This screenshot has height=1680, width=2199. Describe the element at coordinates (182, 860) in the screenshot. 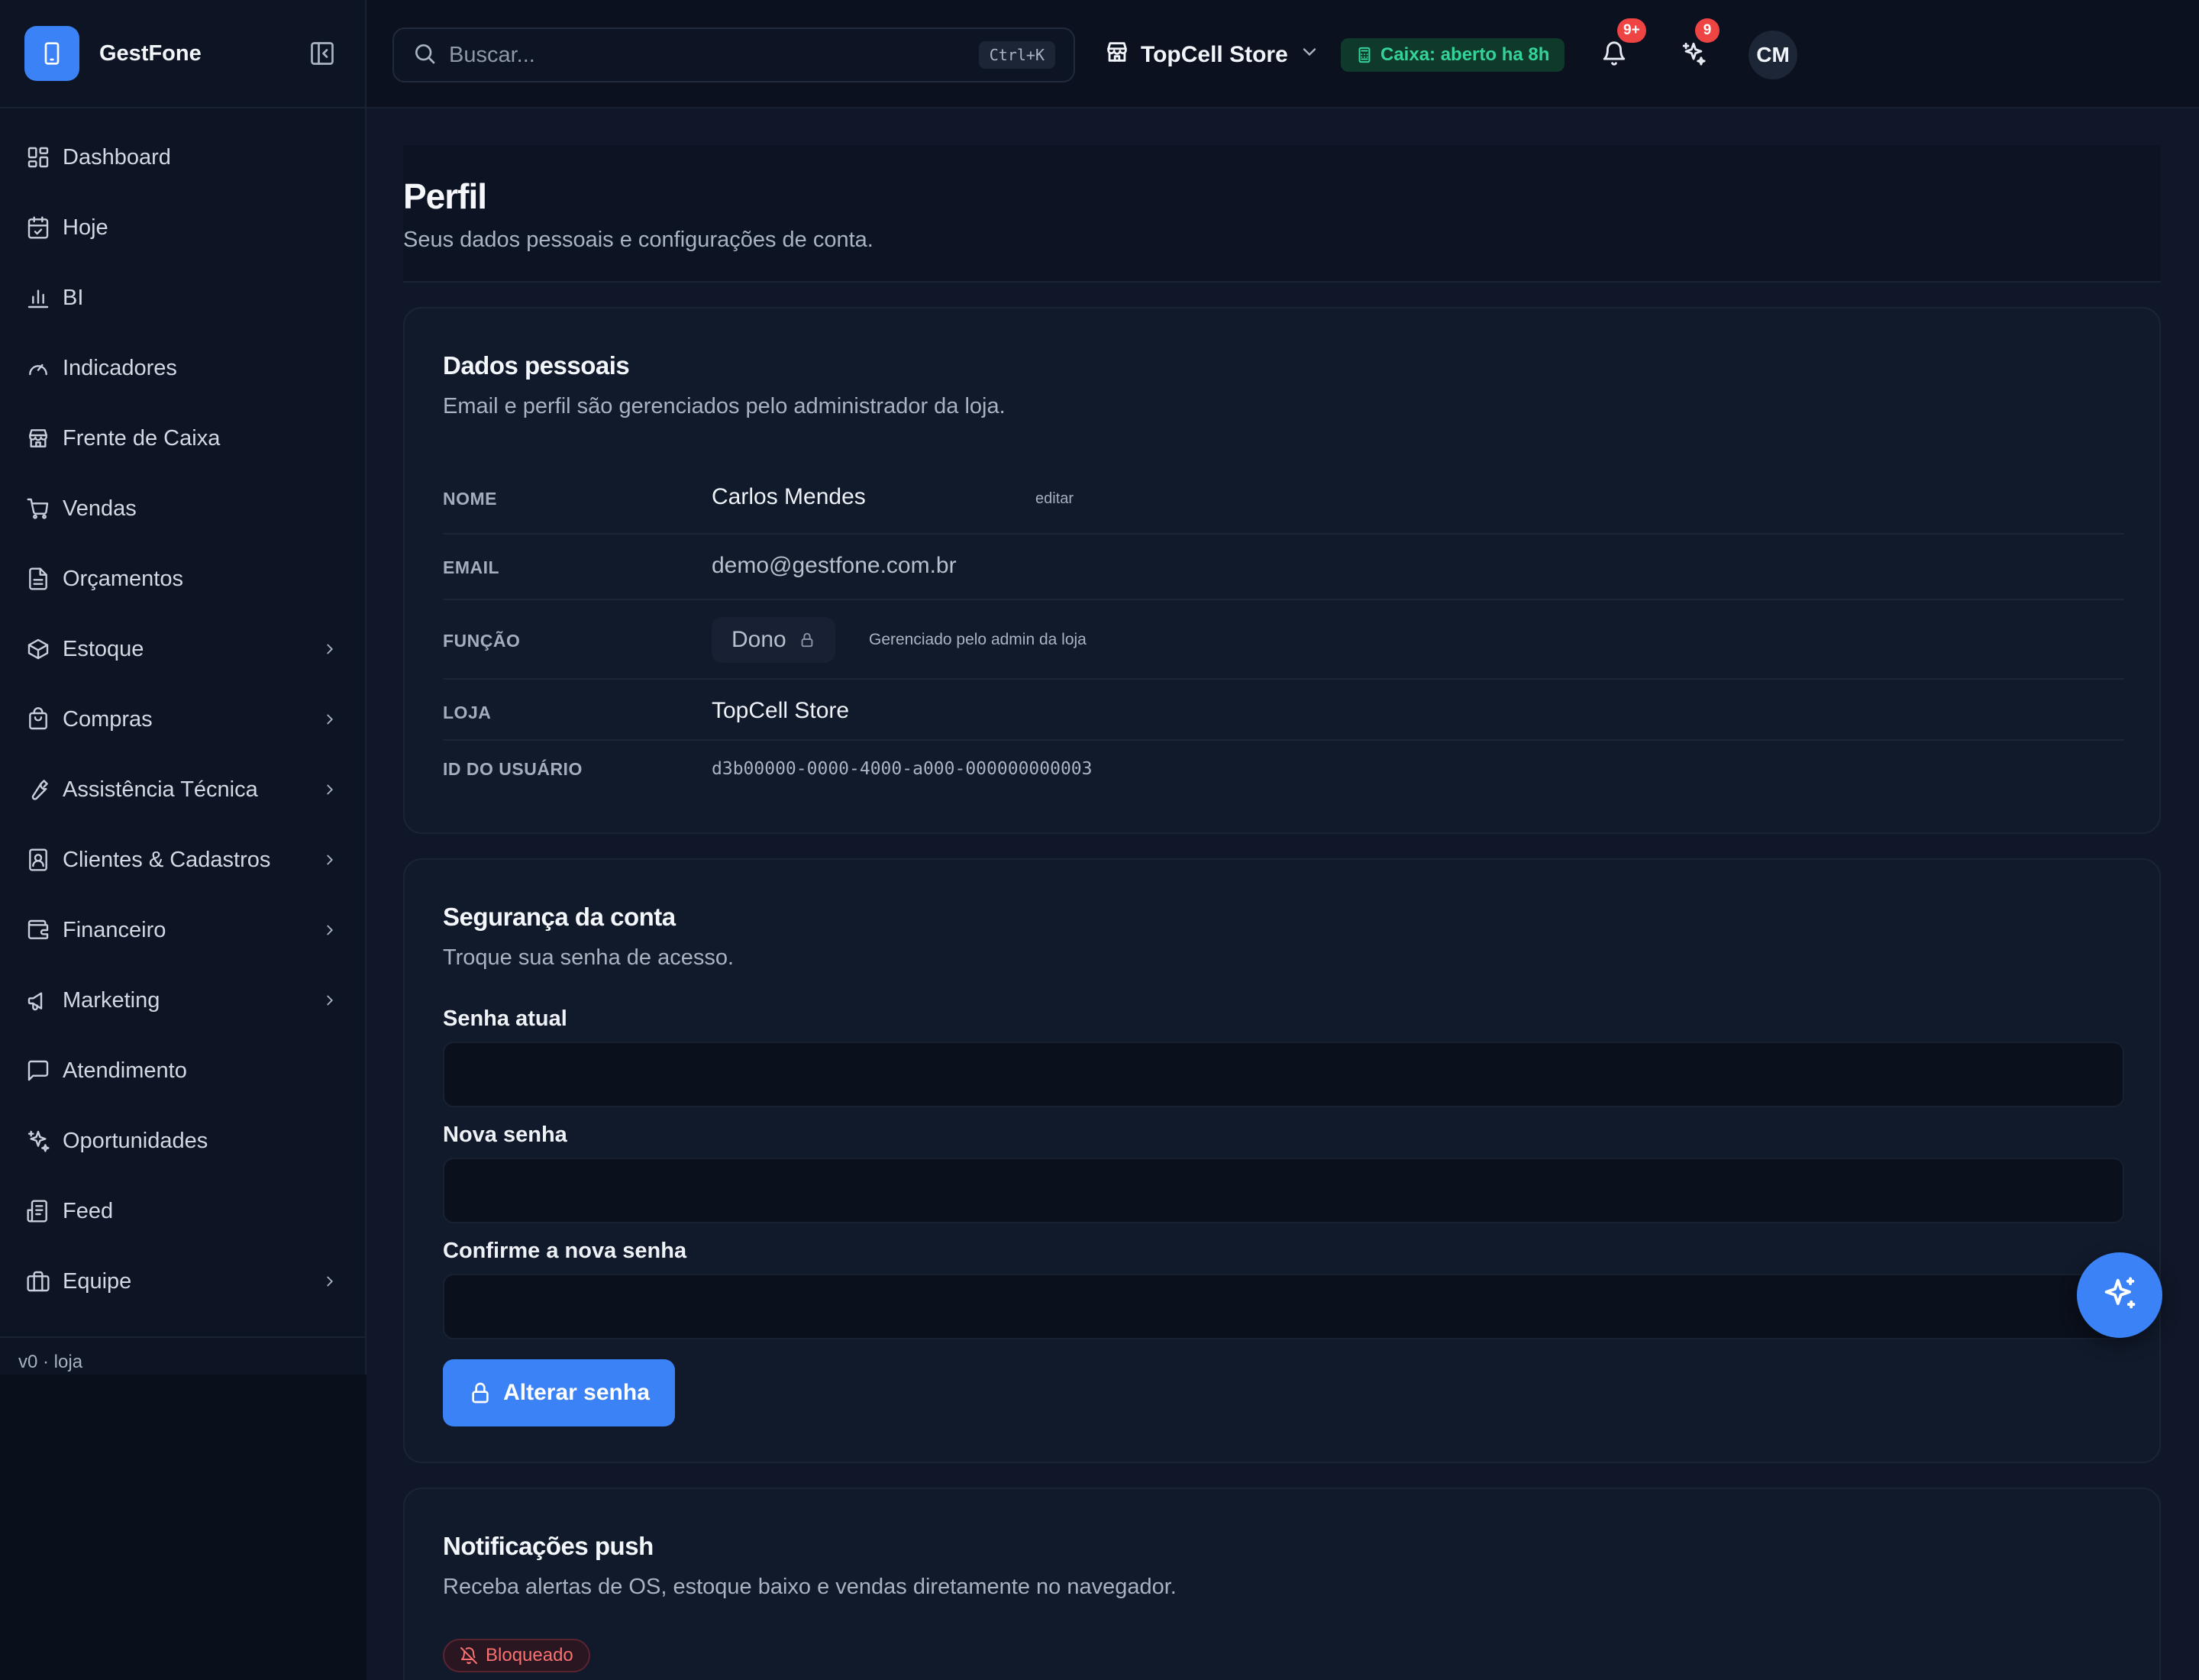

I see `sidebar-item-clientes-cadastros: Clientes & Cadastros` at that location.